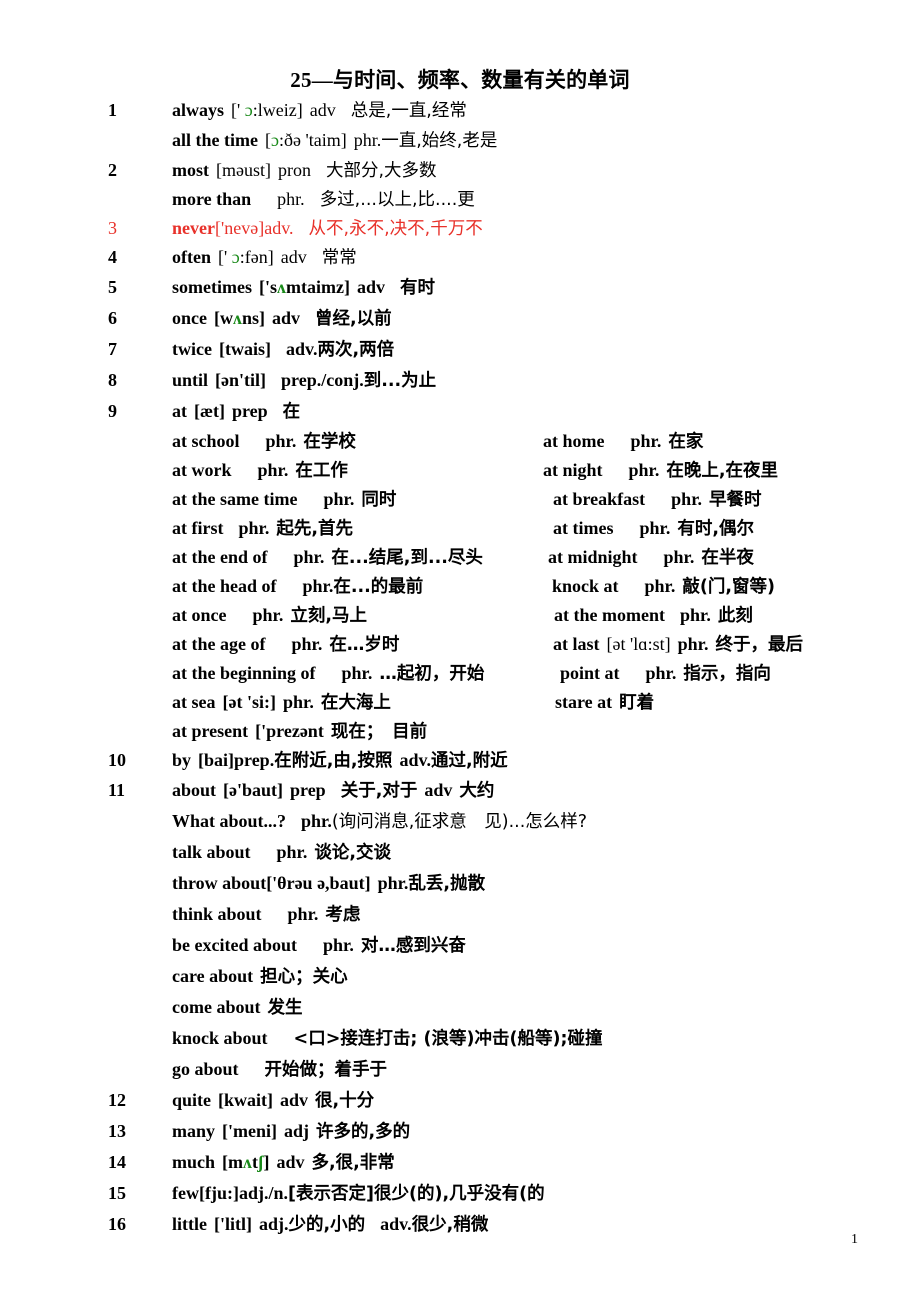 This screenshot has height=1302, width=920. What do you see at coordinates (117, 1193) in the screenshot?
I see `entry-number: 15` at bounding box center [117, 1193].